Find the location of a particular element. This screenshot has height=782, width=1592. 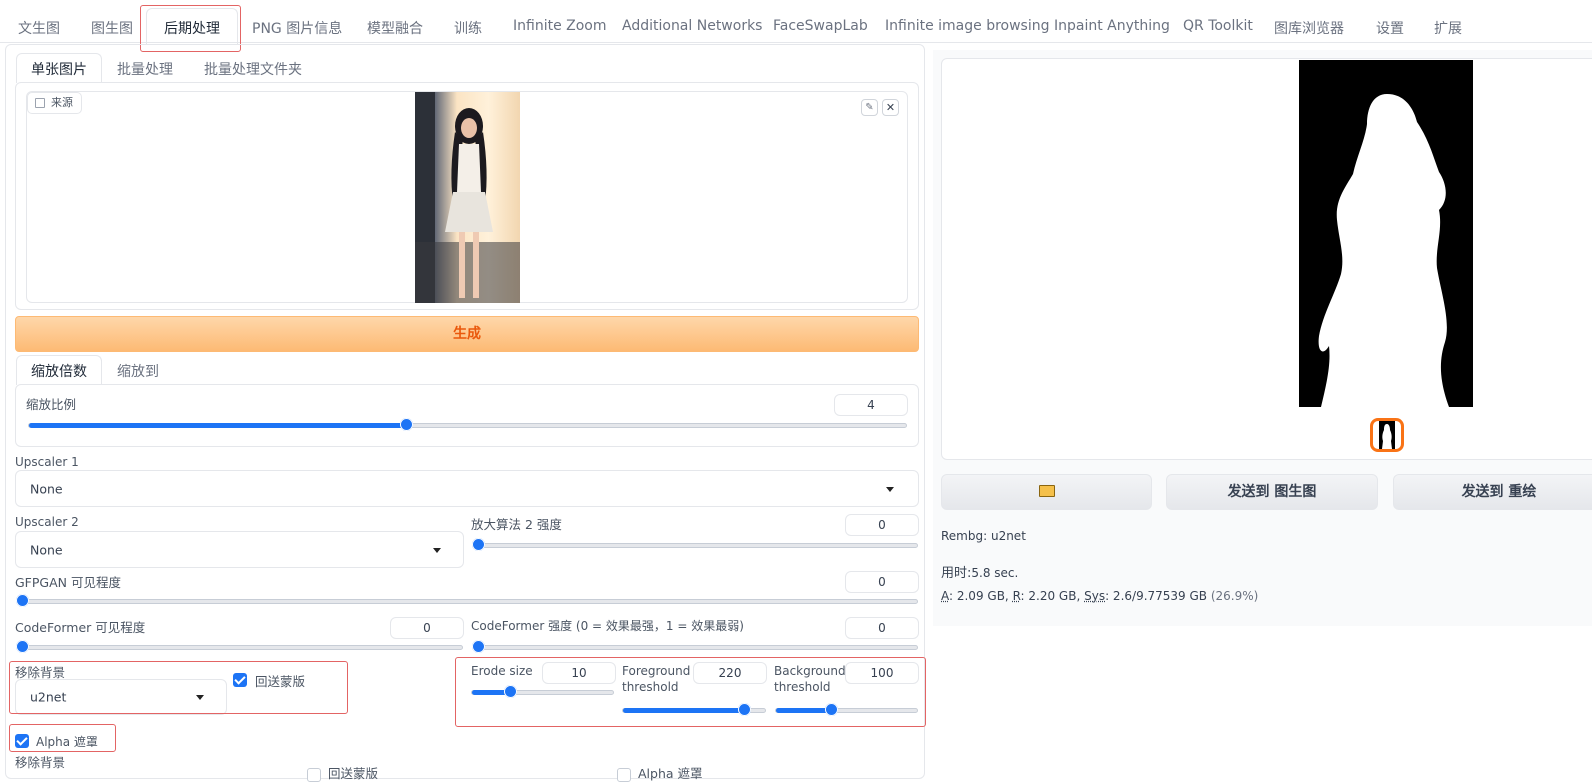

subtab-batch: 批量处理 is located at coordinates (145, 69).